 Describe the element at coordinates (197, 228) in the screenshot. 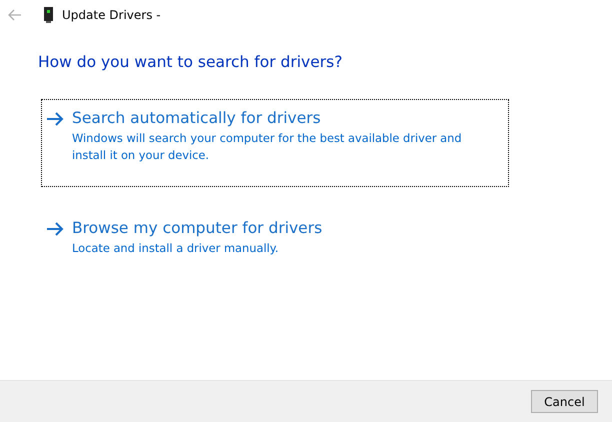

I see `option-title: Browse my computer for drivers` at that location.